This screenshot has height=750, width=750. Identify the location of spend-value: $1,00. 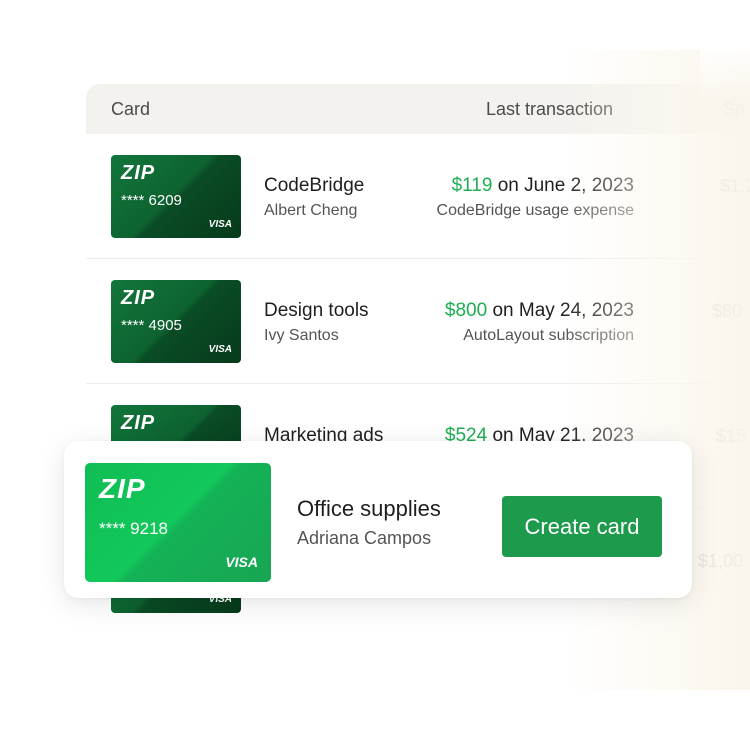
(721, 561).